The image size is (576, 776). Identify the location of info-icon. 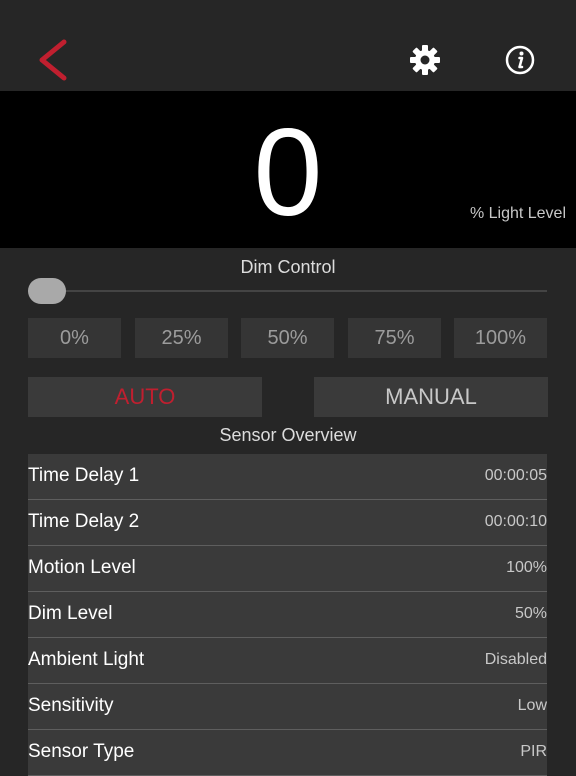
(520, 60).